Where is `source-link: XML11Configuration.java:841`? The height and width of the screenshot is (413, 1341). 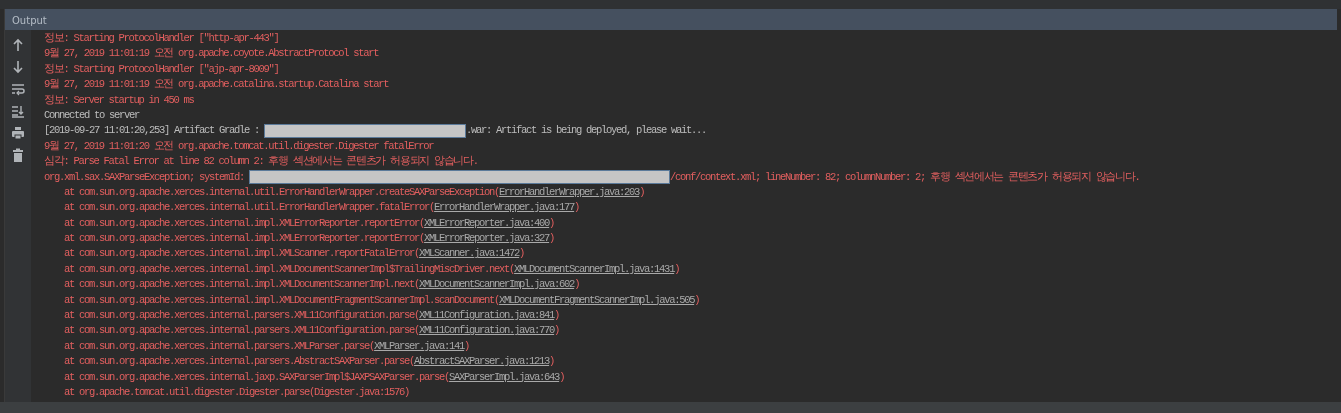 source-link: XML11Configuration.java:841 is located at coordinates (487, 316).